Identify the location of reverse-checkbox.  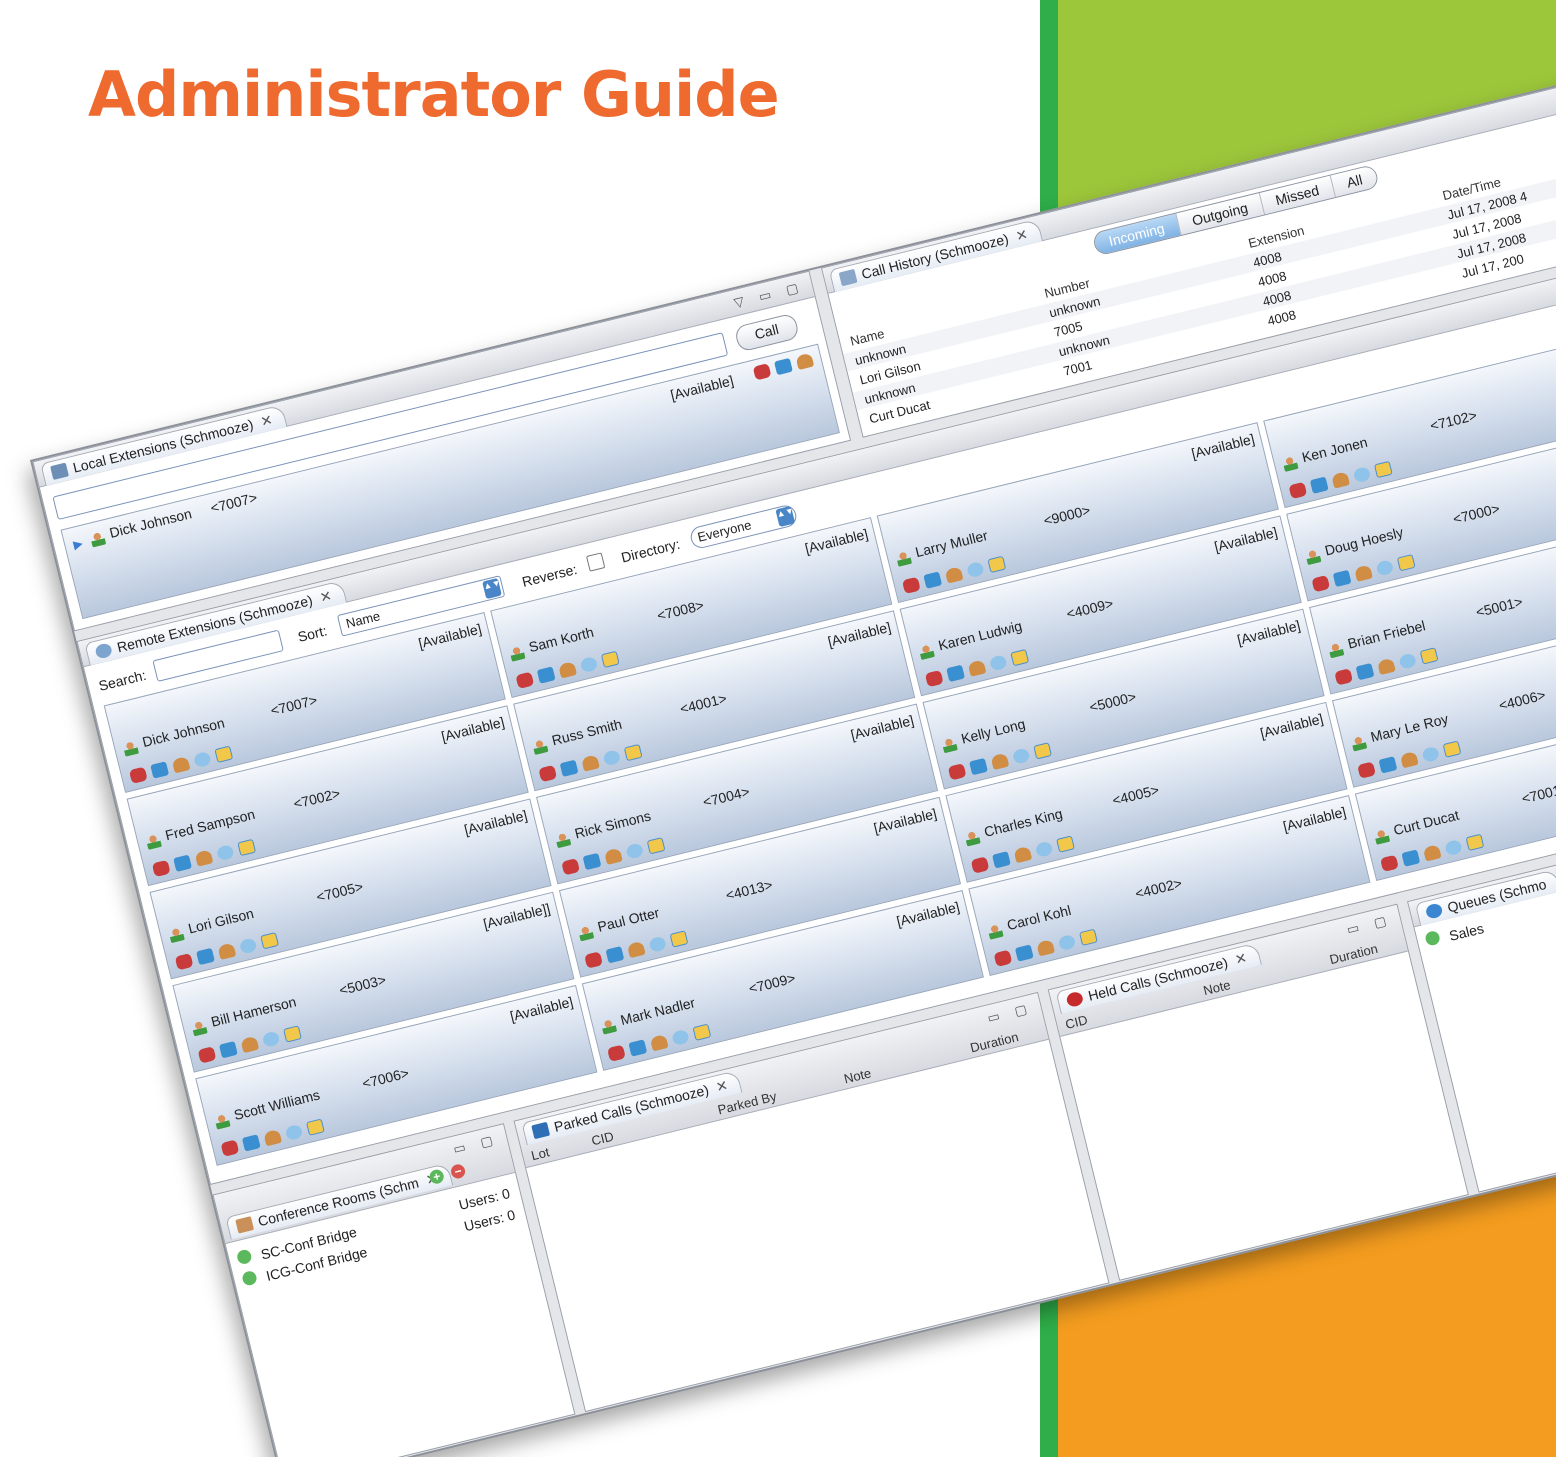
(595, 562).